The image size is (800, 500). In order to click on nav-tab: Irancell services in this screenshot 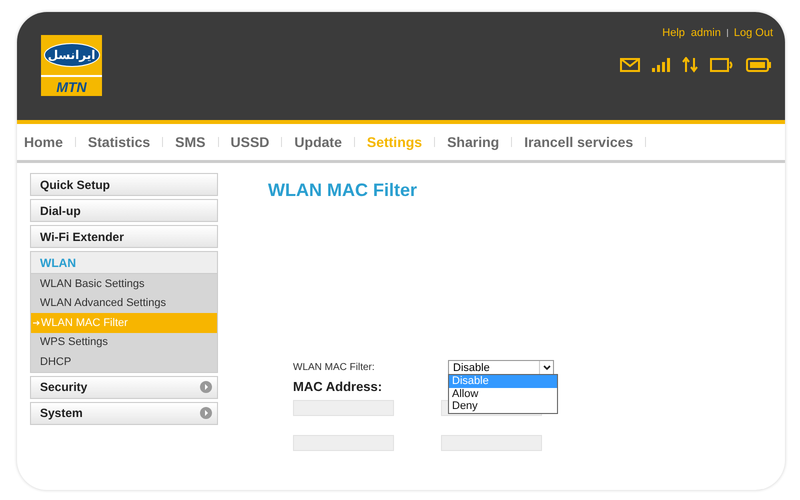, I will do `click(579, 142)`.